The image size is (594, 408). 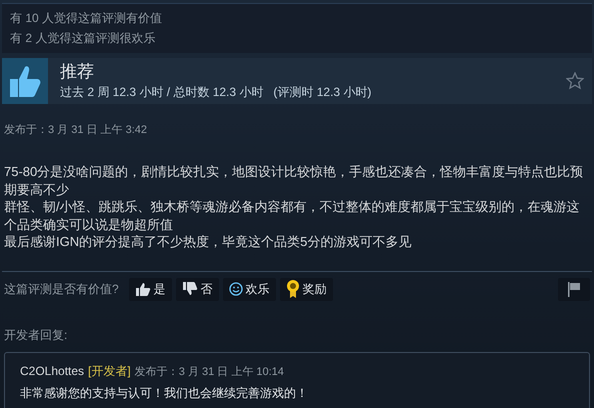 What do you see at coordinates (235, 289) in the screenshot?
I see `smiley-icon` at bounding box center [235, 289].